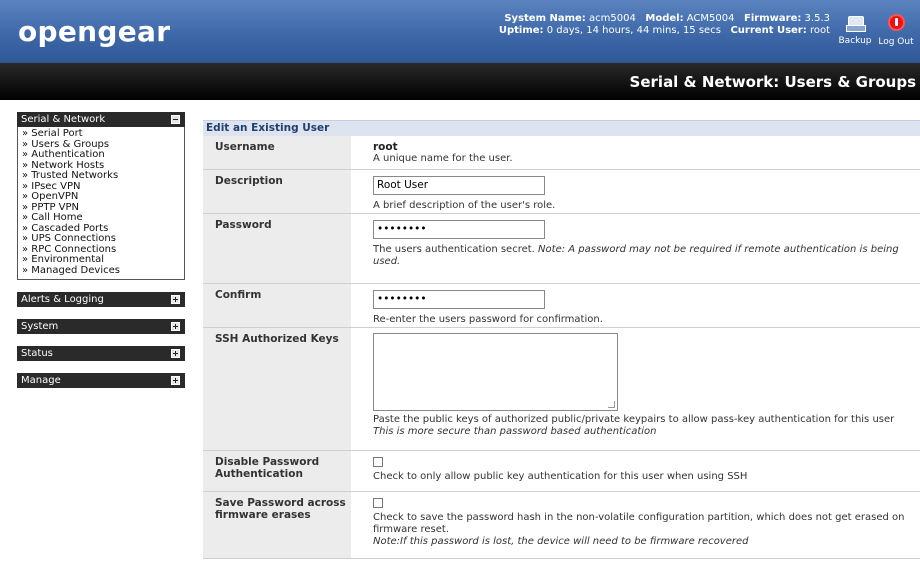  I want to click on password-input: ••••••••, so click(459, 229).